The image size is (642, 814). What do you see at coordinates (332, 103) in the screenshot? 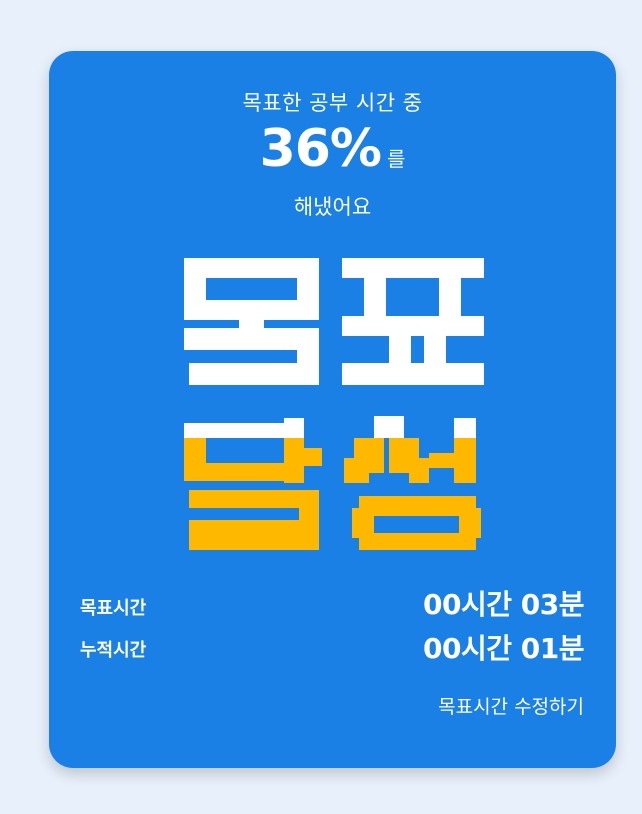
I see `progress-subtitle: 목표한 공부 시간 중` at bounding box center [332, 103].